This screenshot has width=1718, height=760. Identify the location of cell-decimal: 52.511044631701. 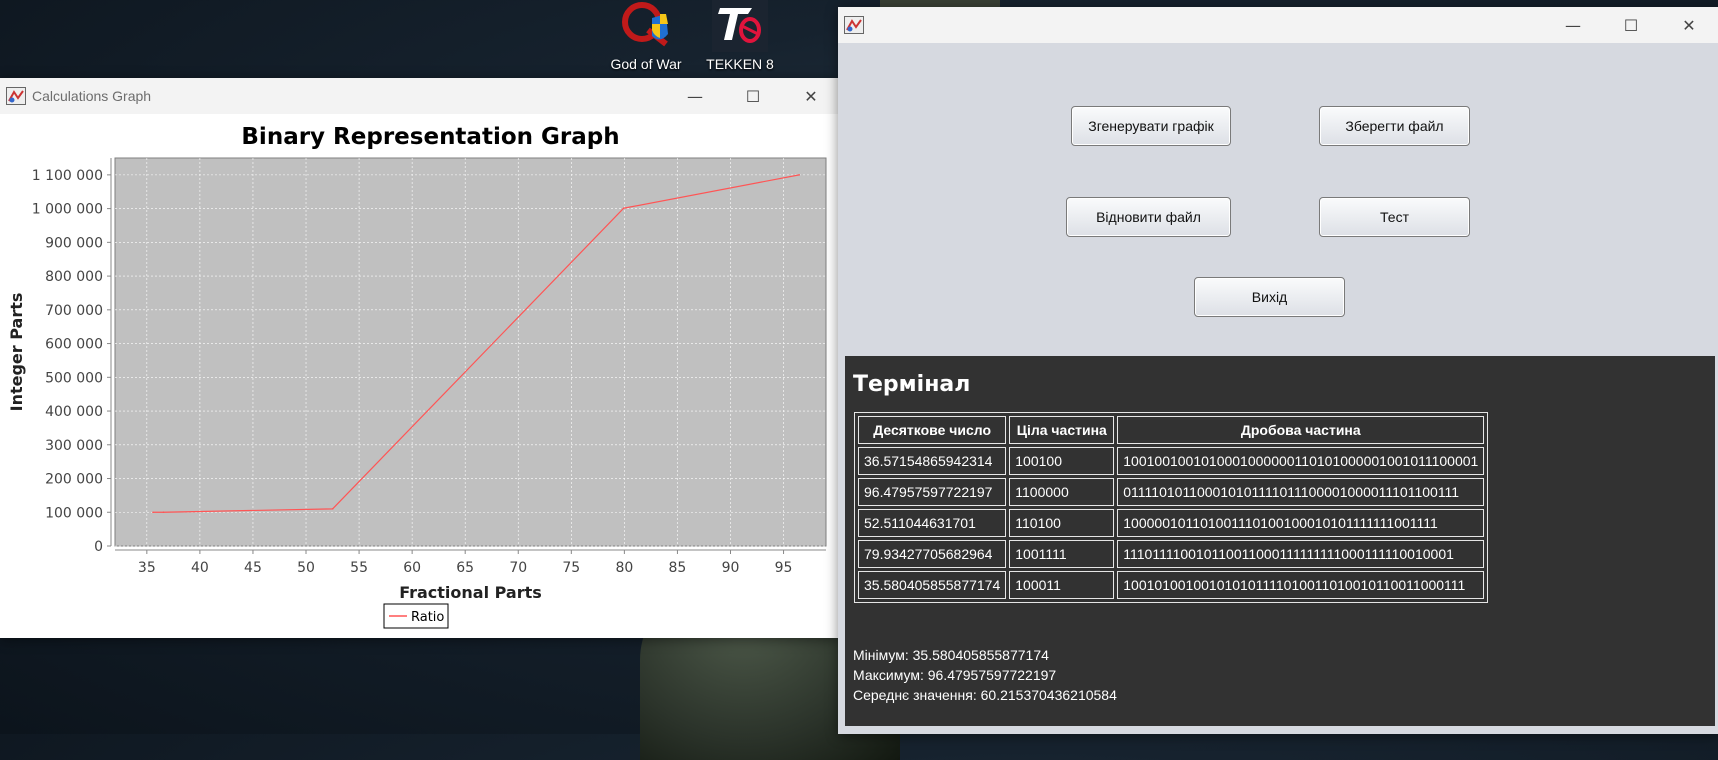
(932, 523).